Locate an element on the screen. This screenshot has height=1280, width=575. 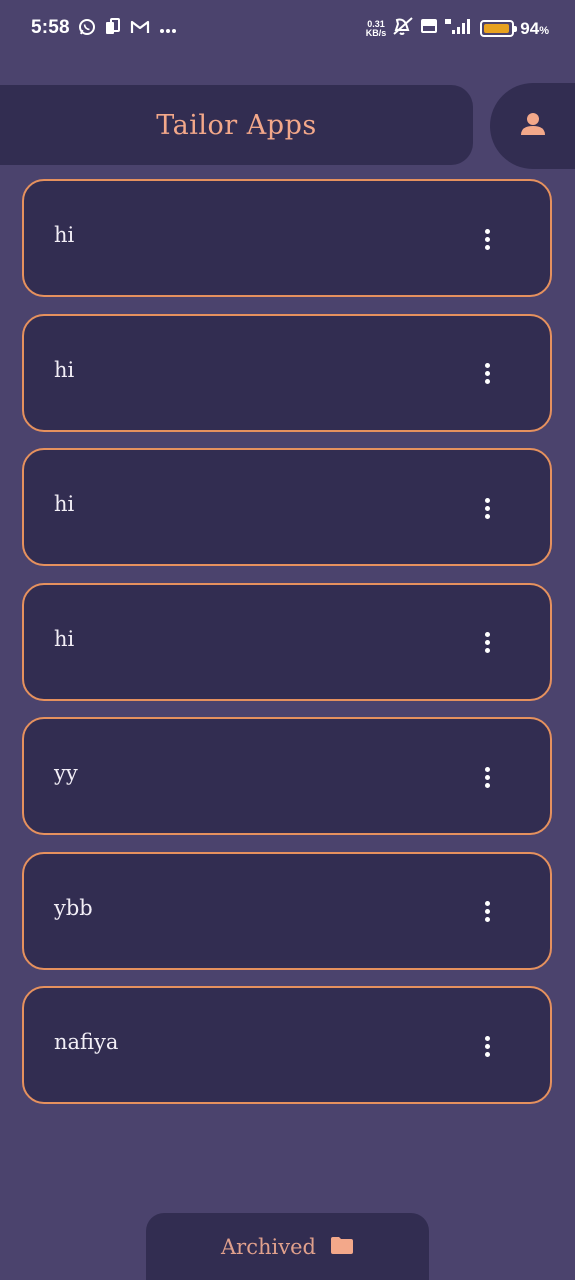
app-title: Tailor Apps is located at coordinates (236, 125).